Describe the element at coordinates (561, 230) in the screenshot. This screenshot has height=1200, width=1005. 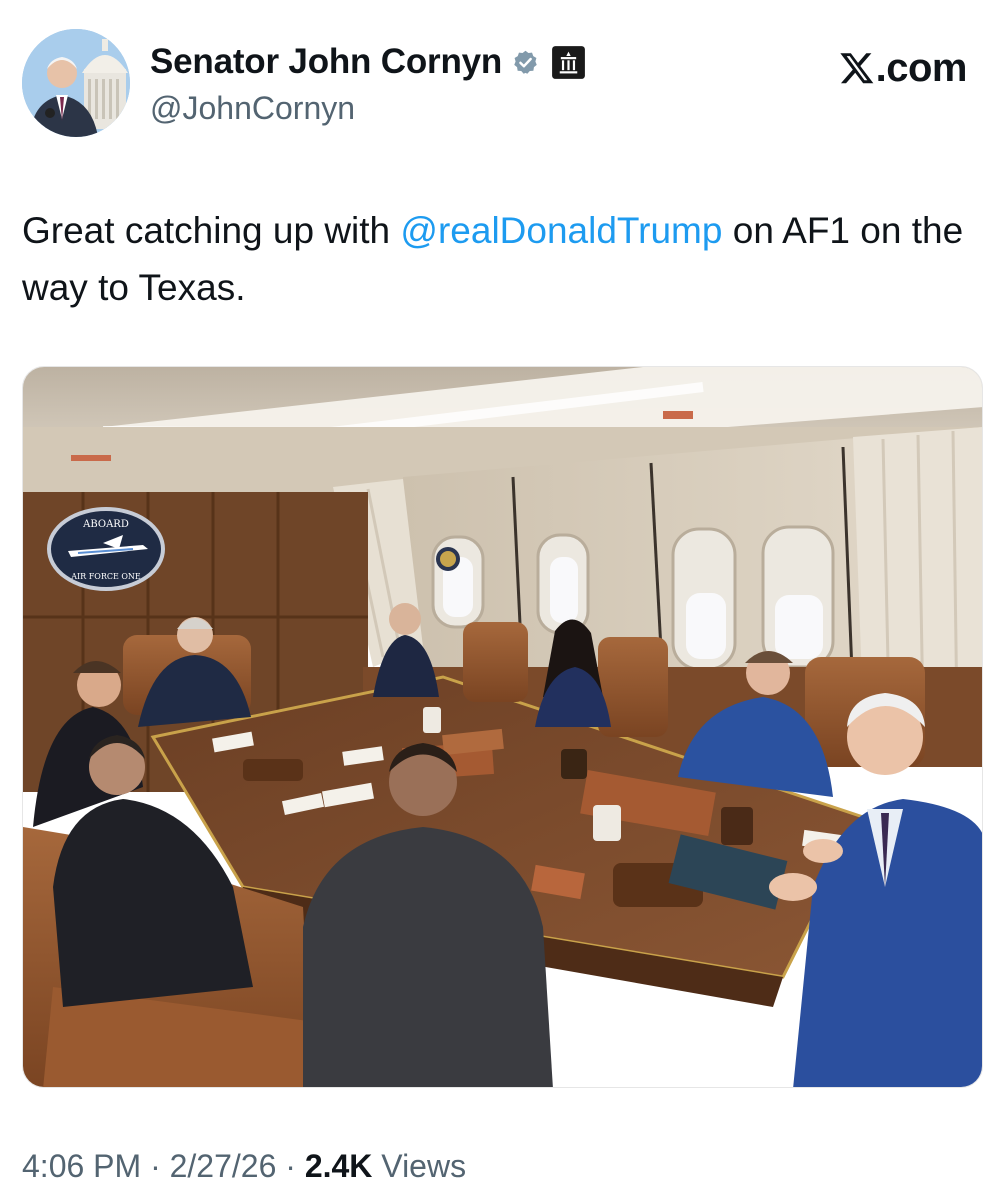
I see `mention-link: @realDonaldTrump` at that location.